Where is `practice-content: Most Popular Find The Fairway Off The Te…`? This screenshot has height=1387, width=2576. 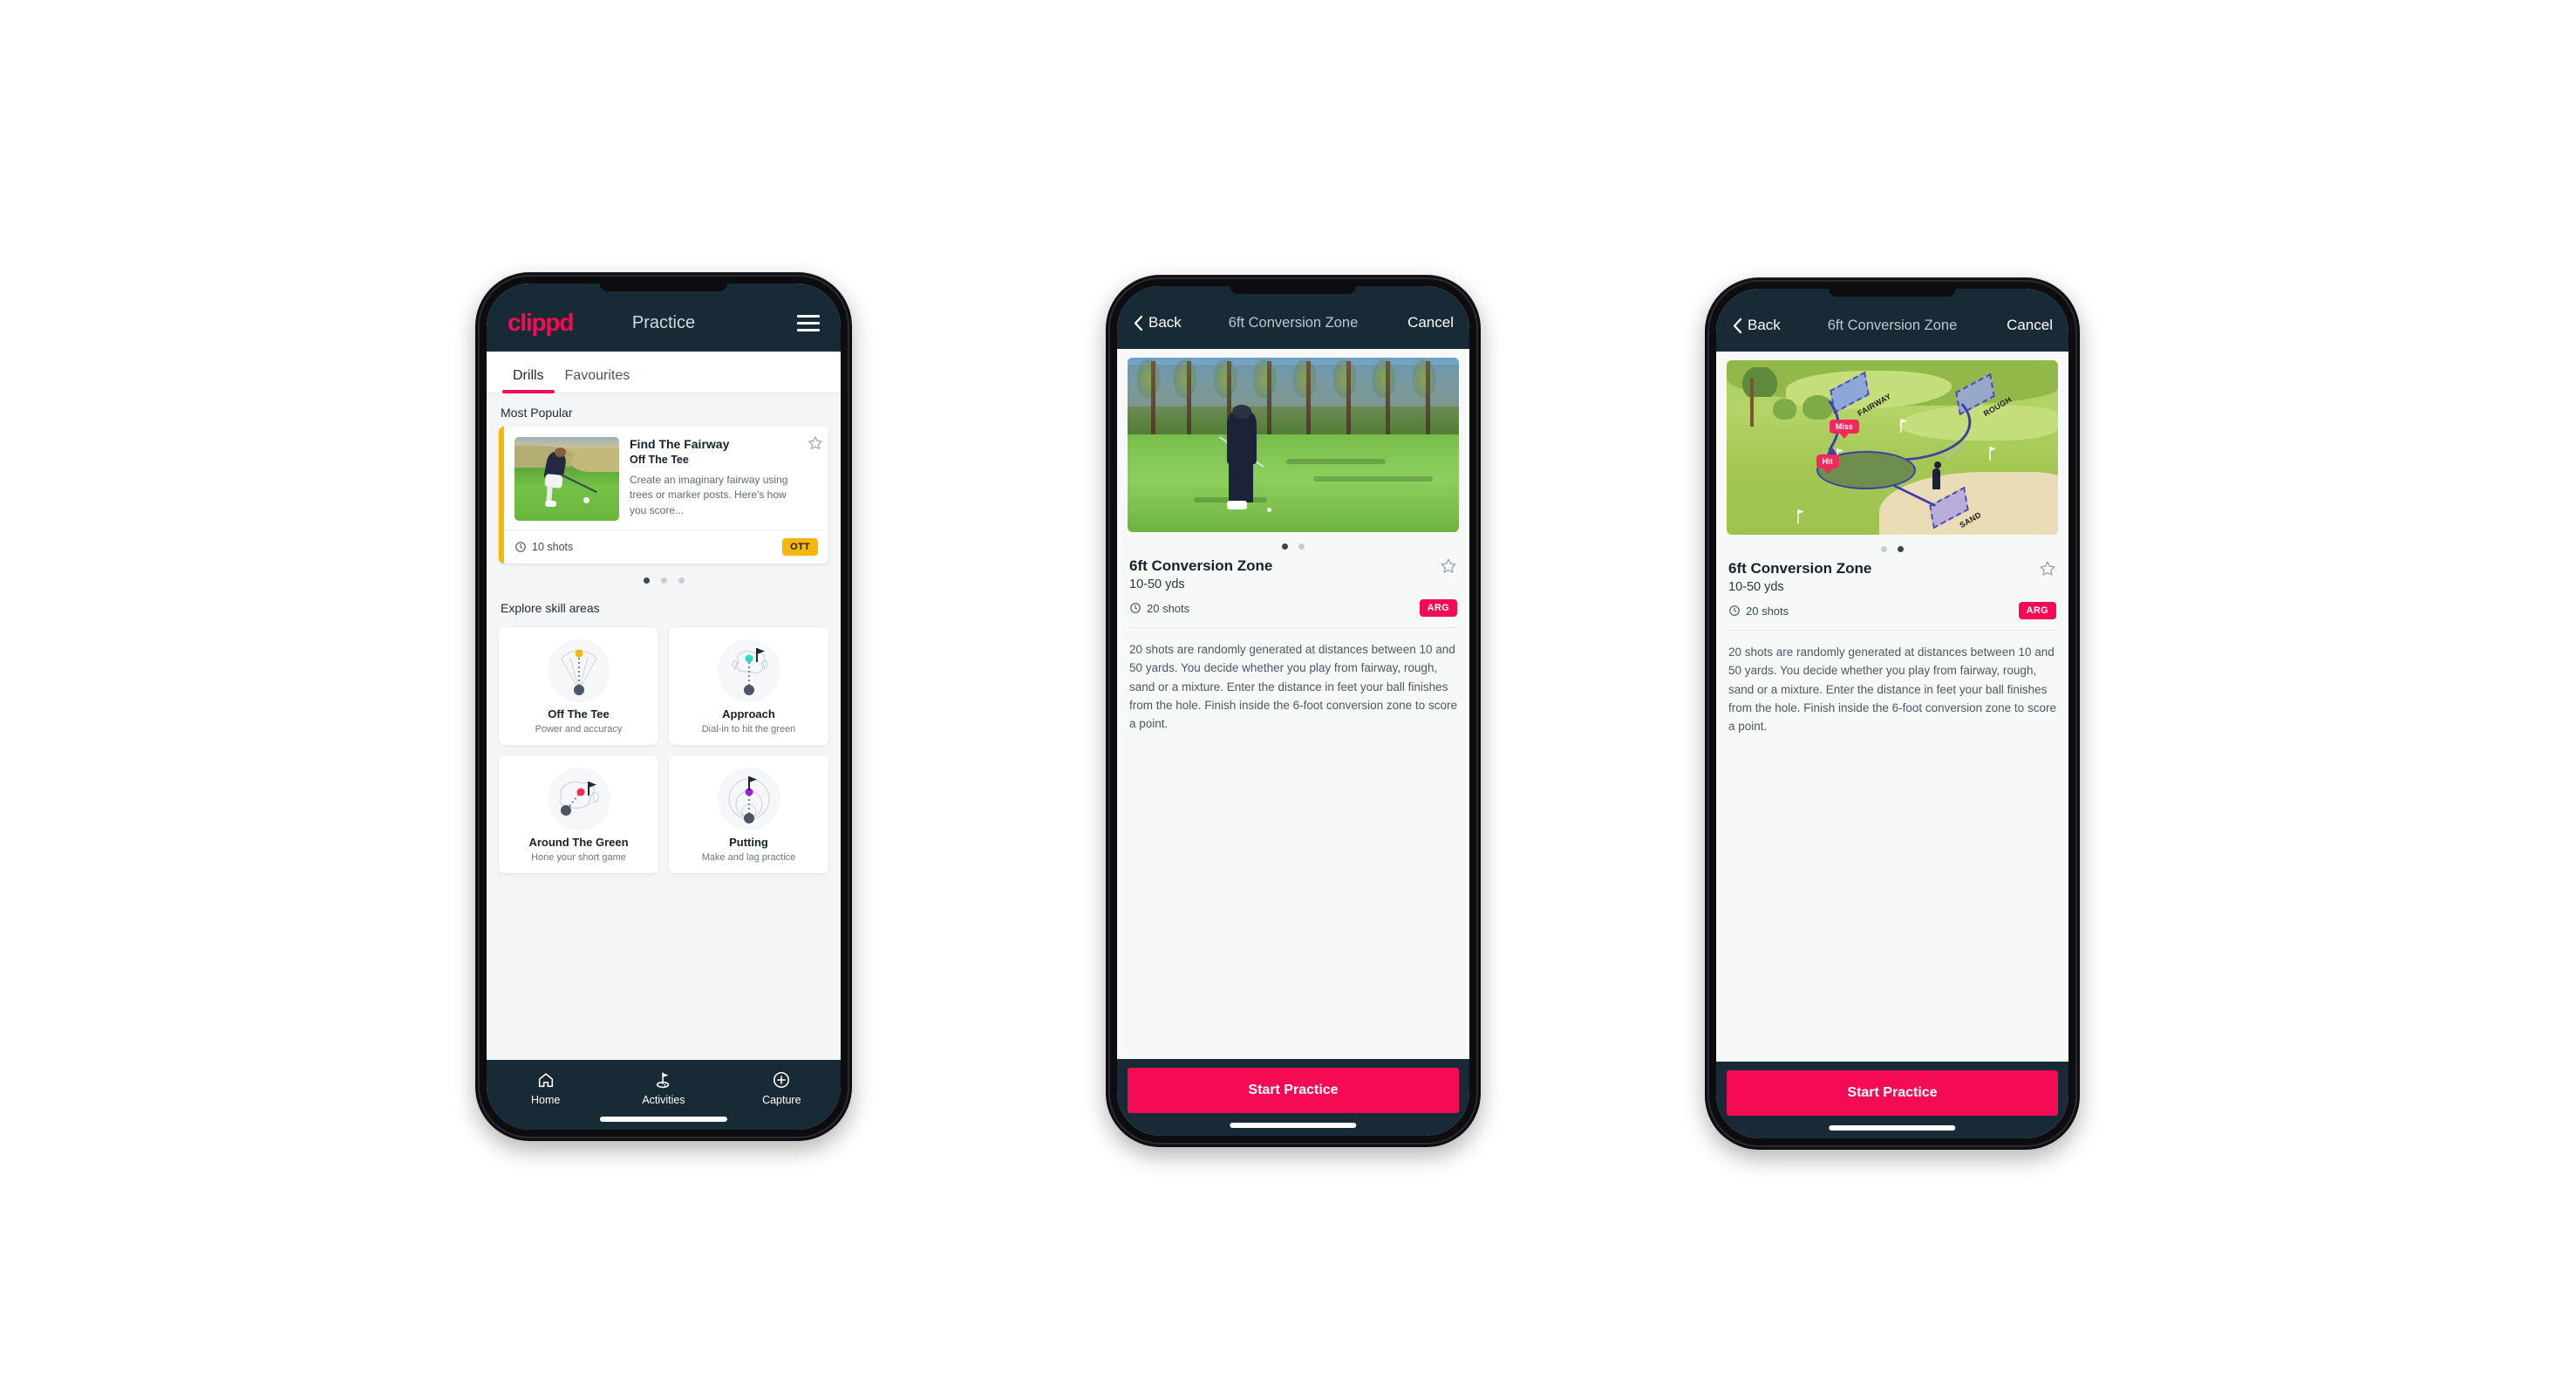 practice-content: Most Popular Find The Fairway Off The Te… is located at coordinates (664, 727).